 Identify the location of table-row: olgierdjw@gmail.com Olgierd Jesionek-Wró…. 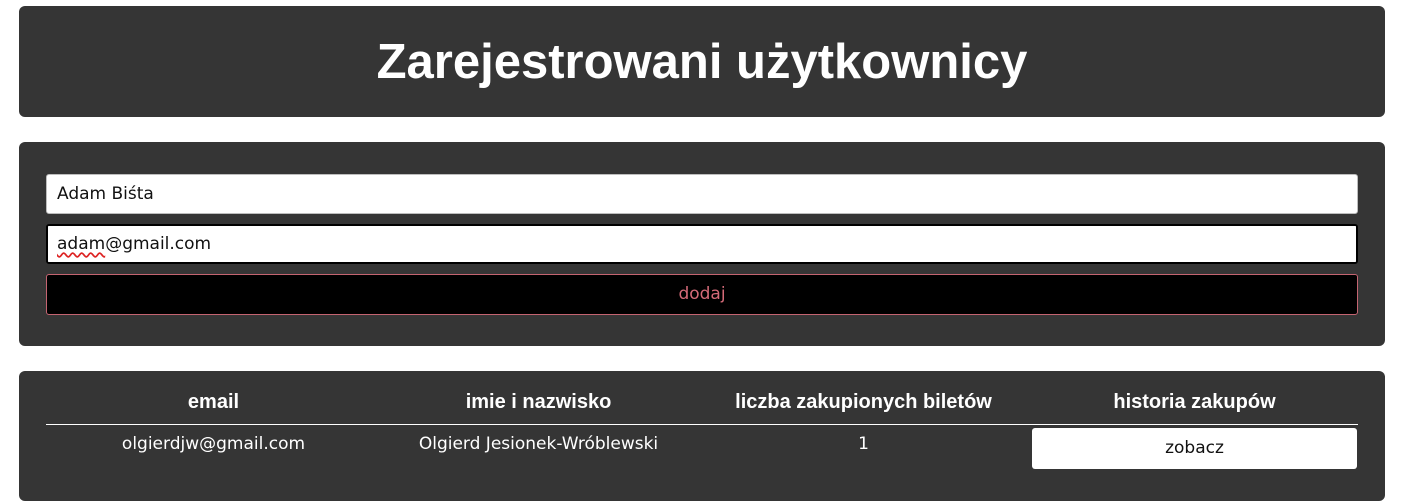
(702, 460).